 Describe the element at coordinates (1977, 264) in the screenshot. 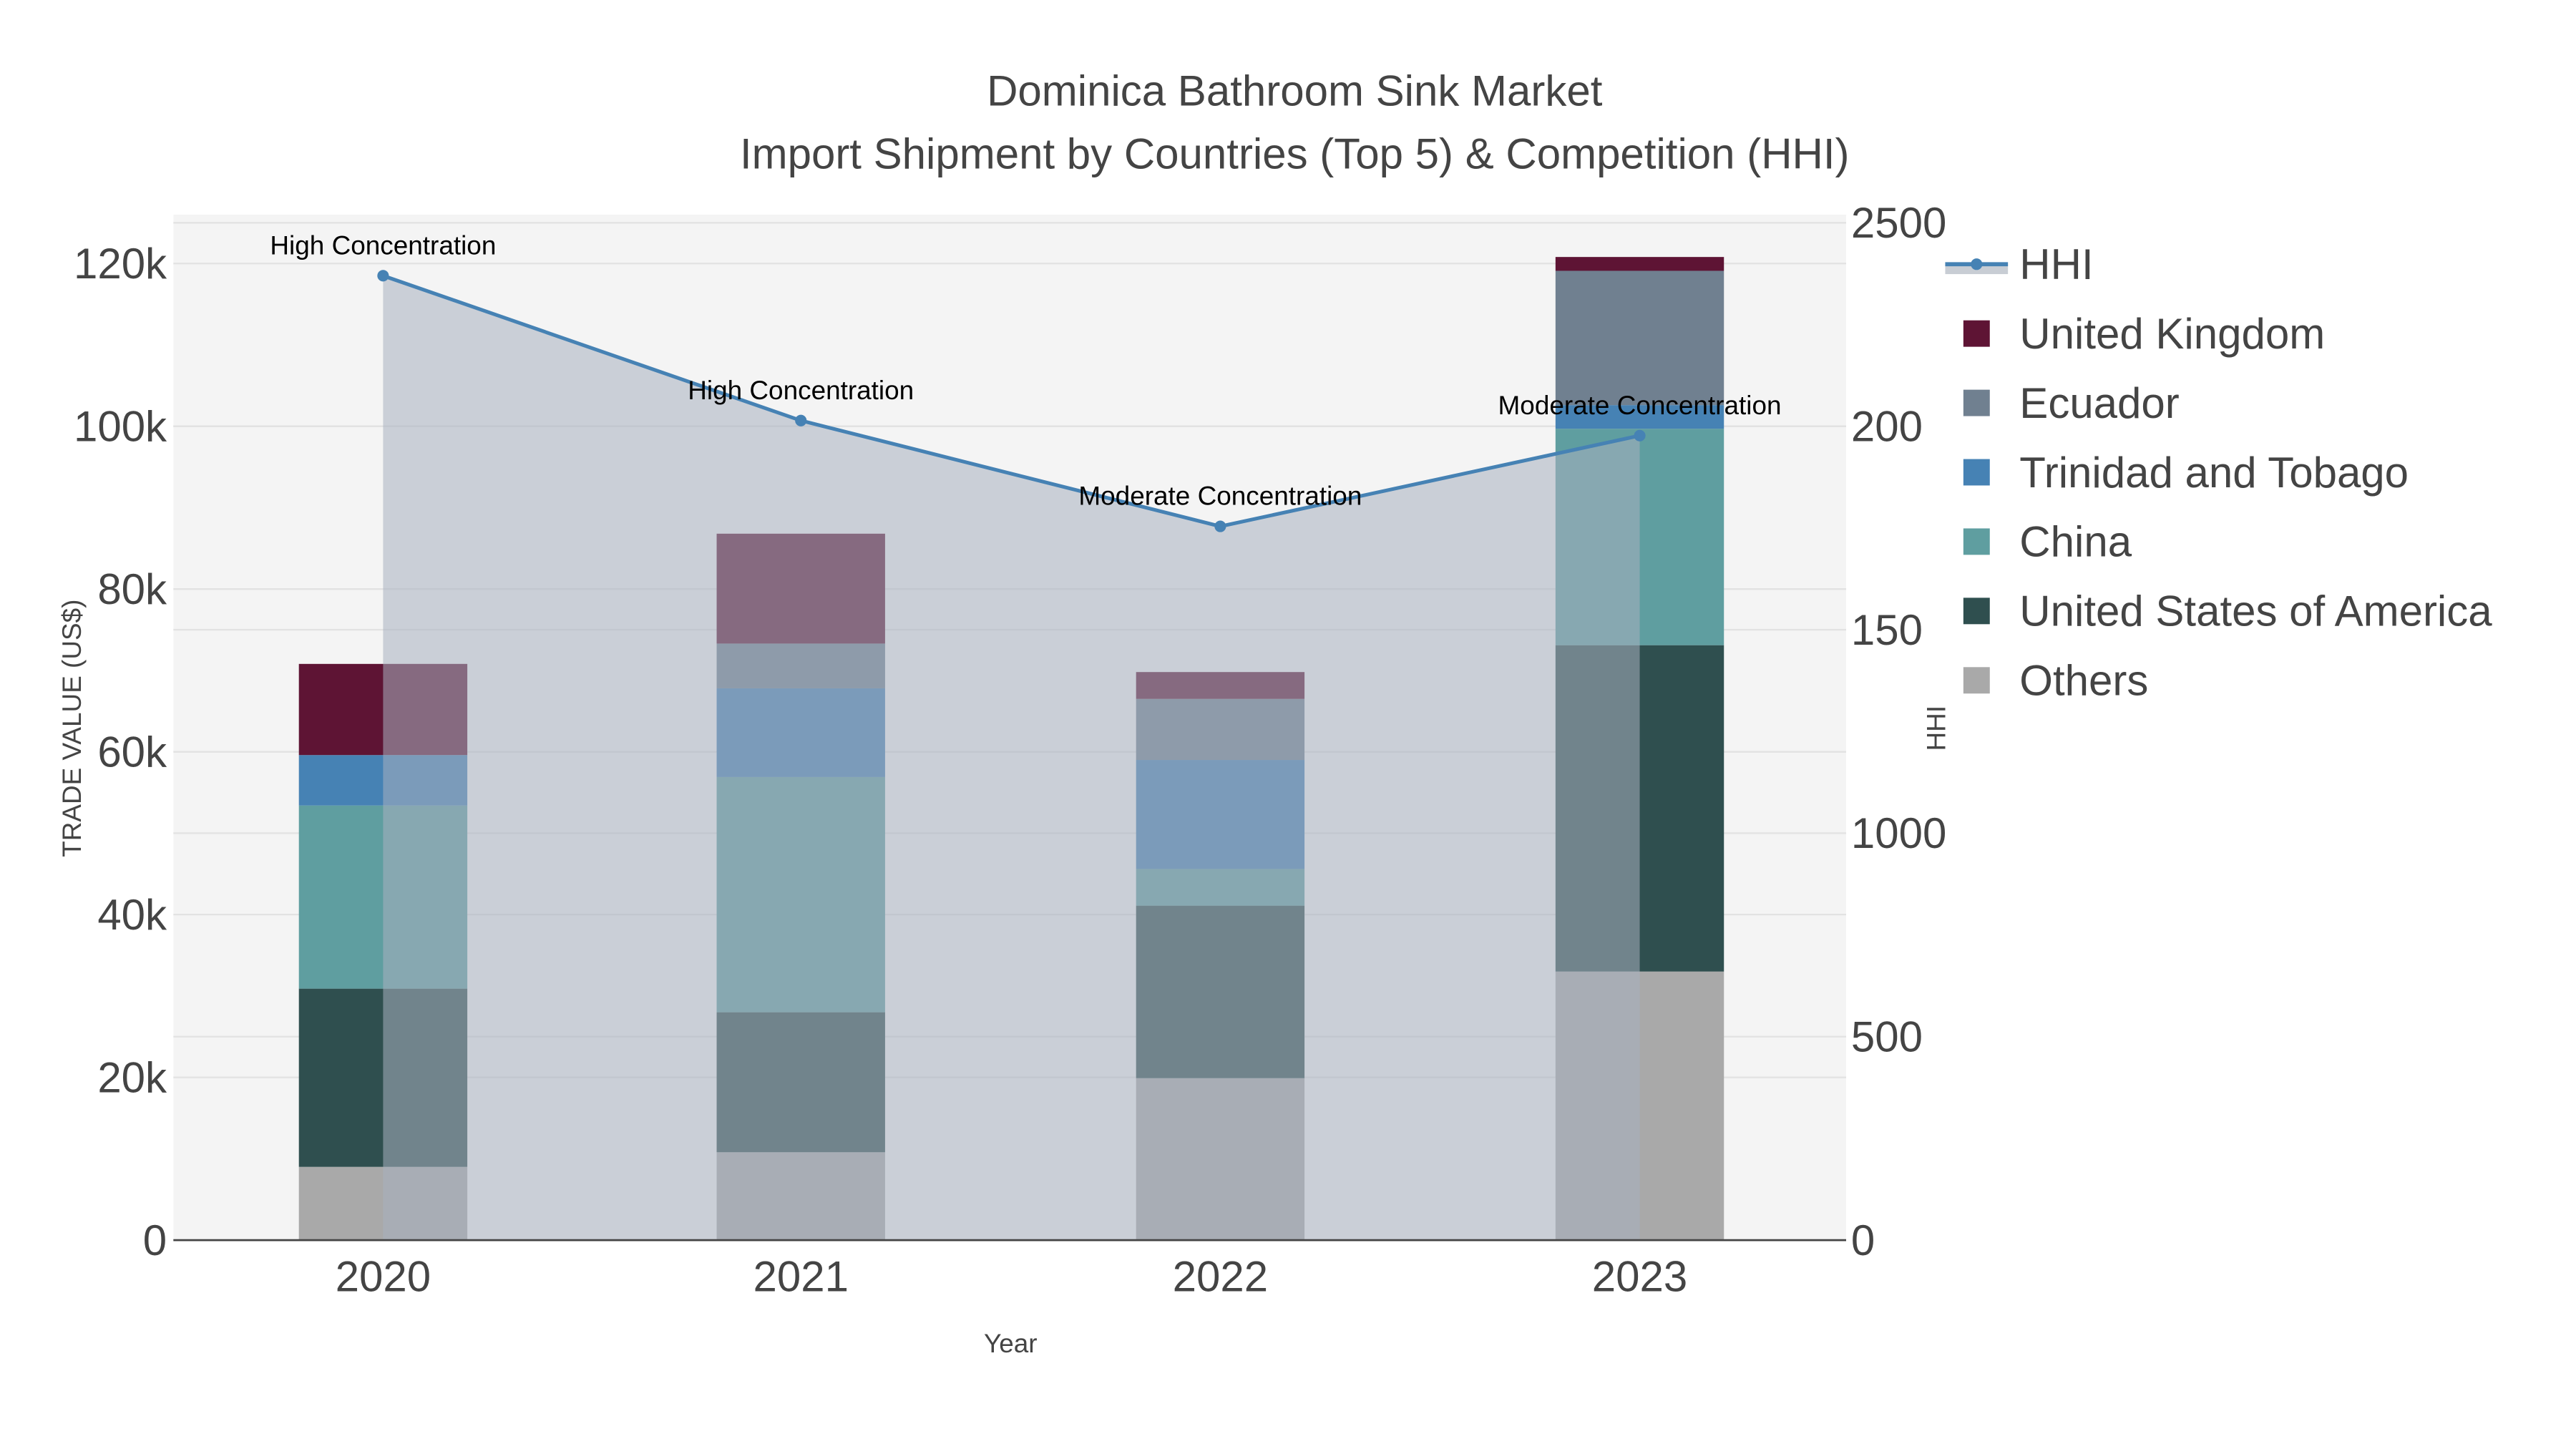

I see `legend-swatch-hhi-marker` at that location.